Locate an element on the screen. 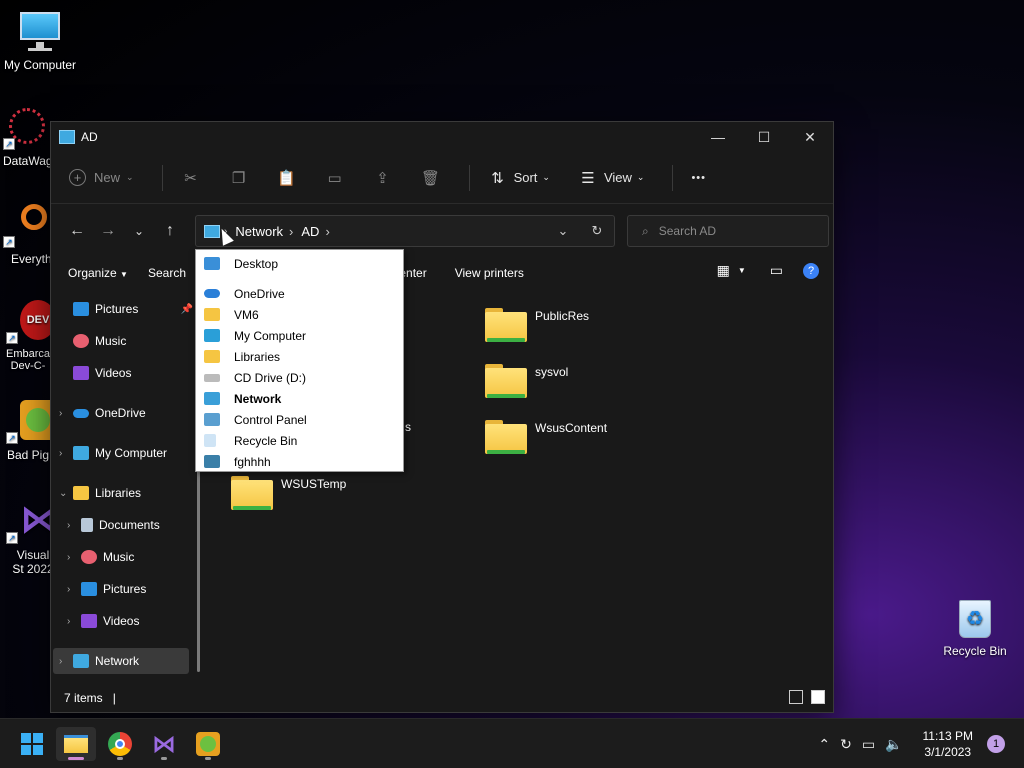  desktop-icon-label: Recycle Bin is located at coordinates (975, 651).